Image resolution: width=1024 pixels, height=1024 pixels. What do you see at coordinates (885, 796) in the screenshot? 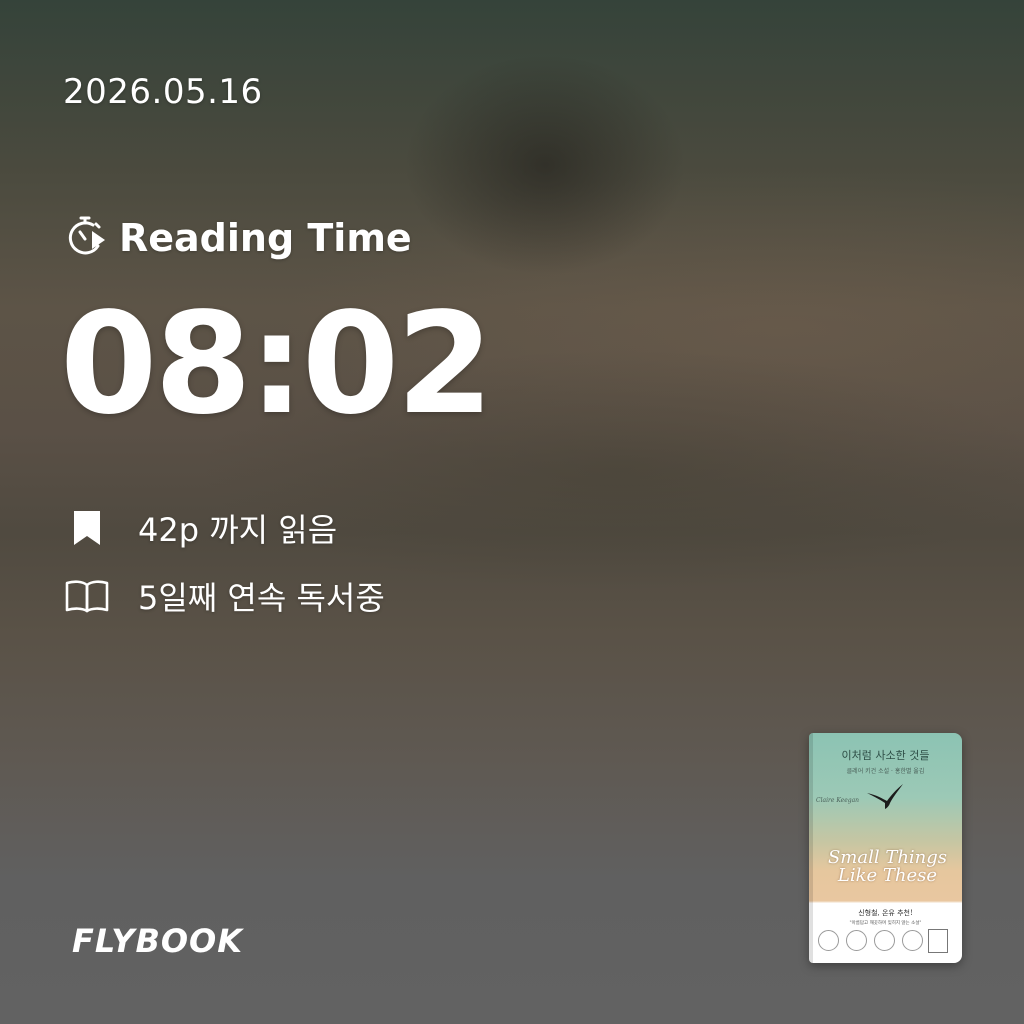
I see `bird-illustration` at bounding box center [885, 796].